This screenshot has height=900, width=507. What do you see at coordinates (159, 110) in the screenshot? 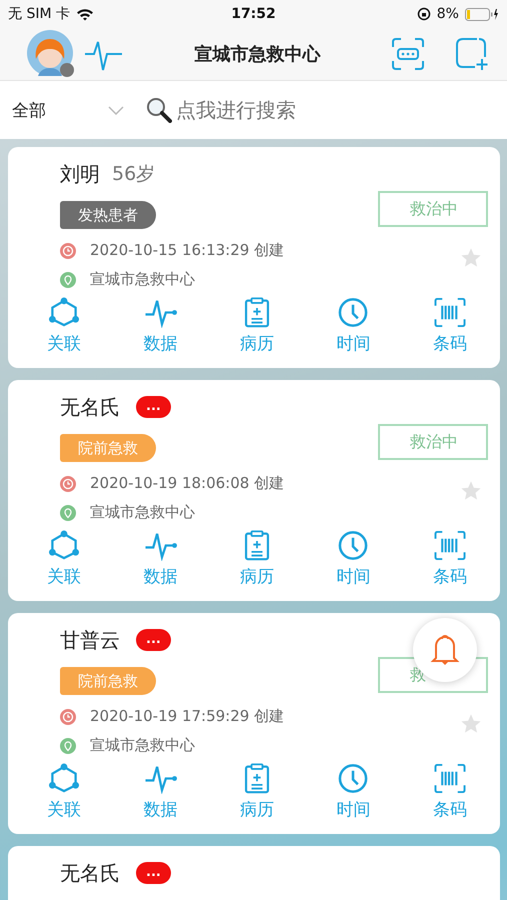
I see `search-icon` at bounding box center [159, 110].